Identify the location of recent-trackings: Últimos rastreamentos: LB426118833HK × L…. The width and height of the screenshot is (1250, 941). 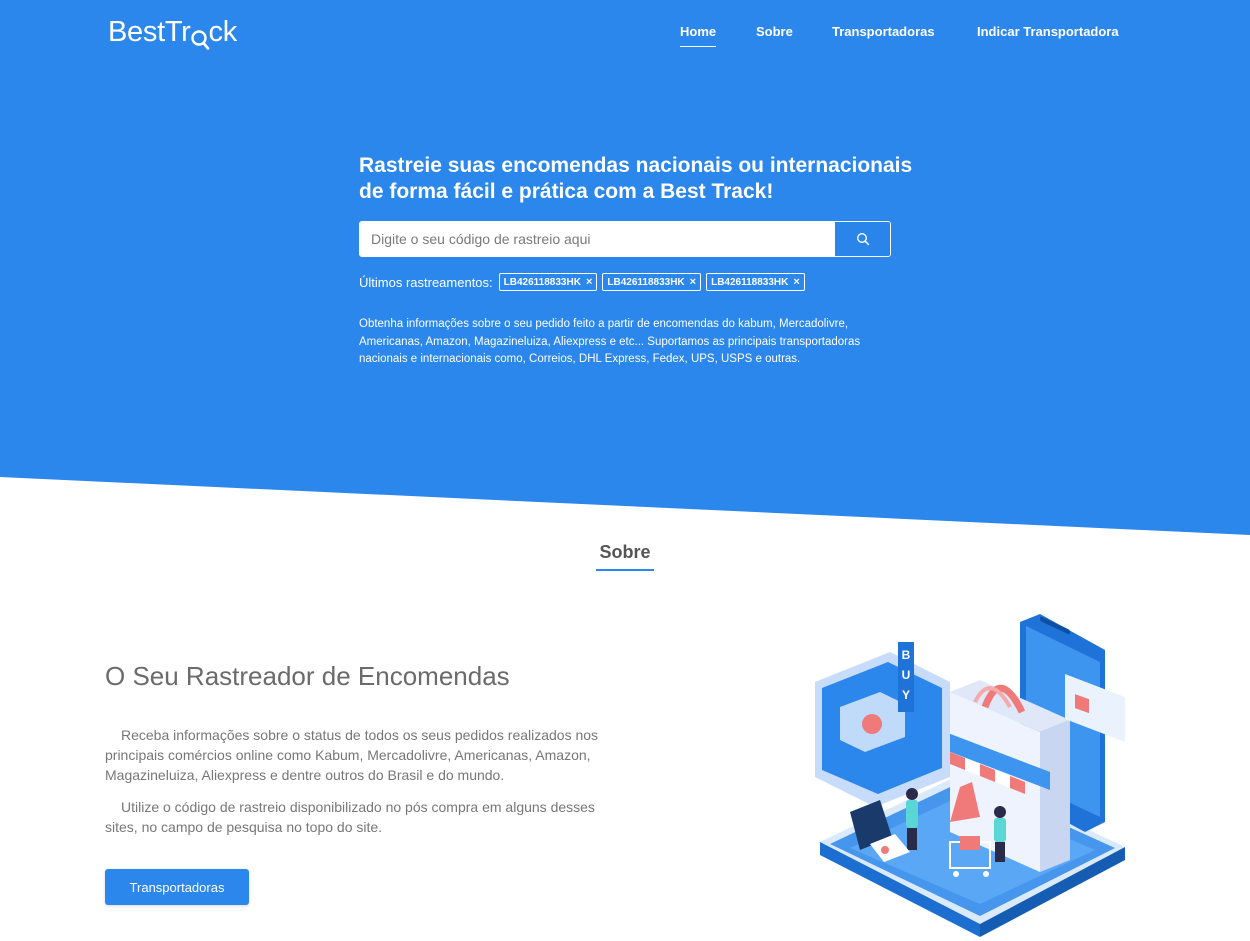
(584, 282).